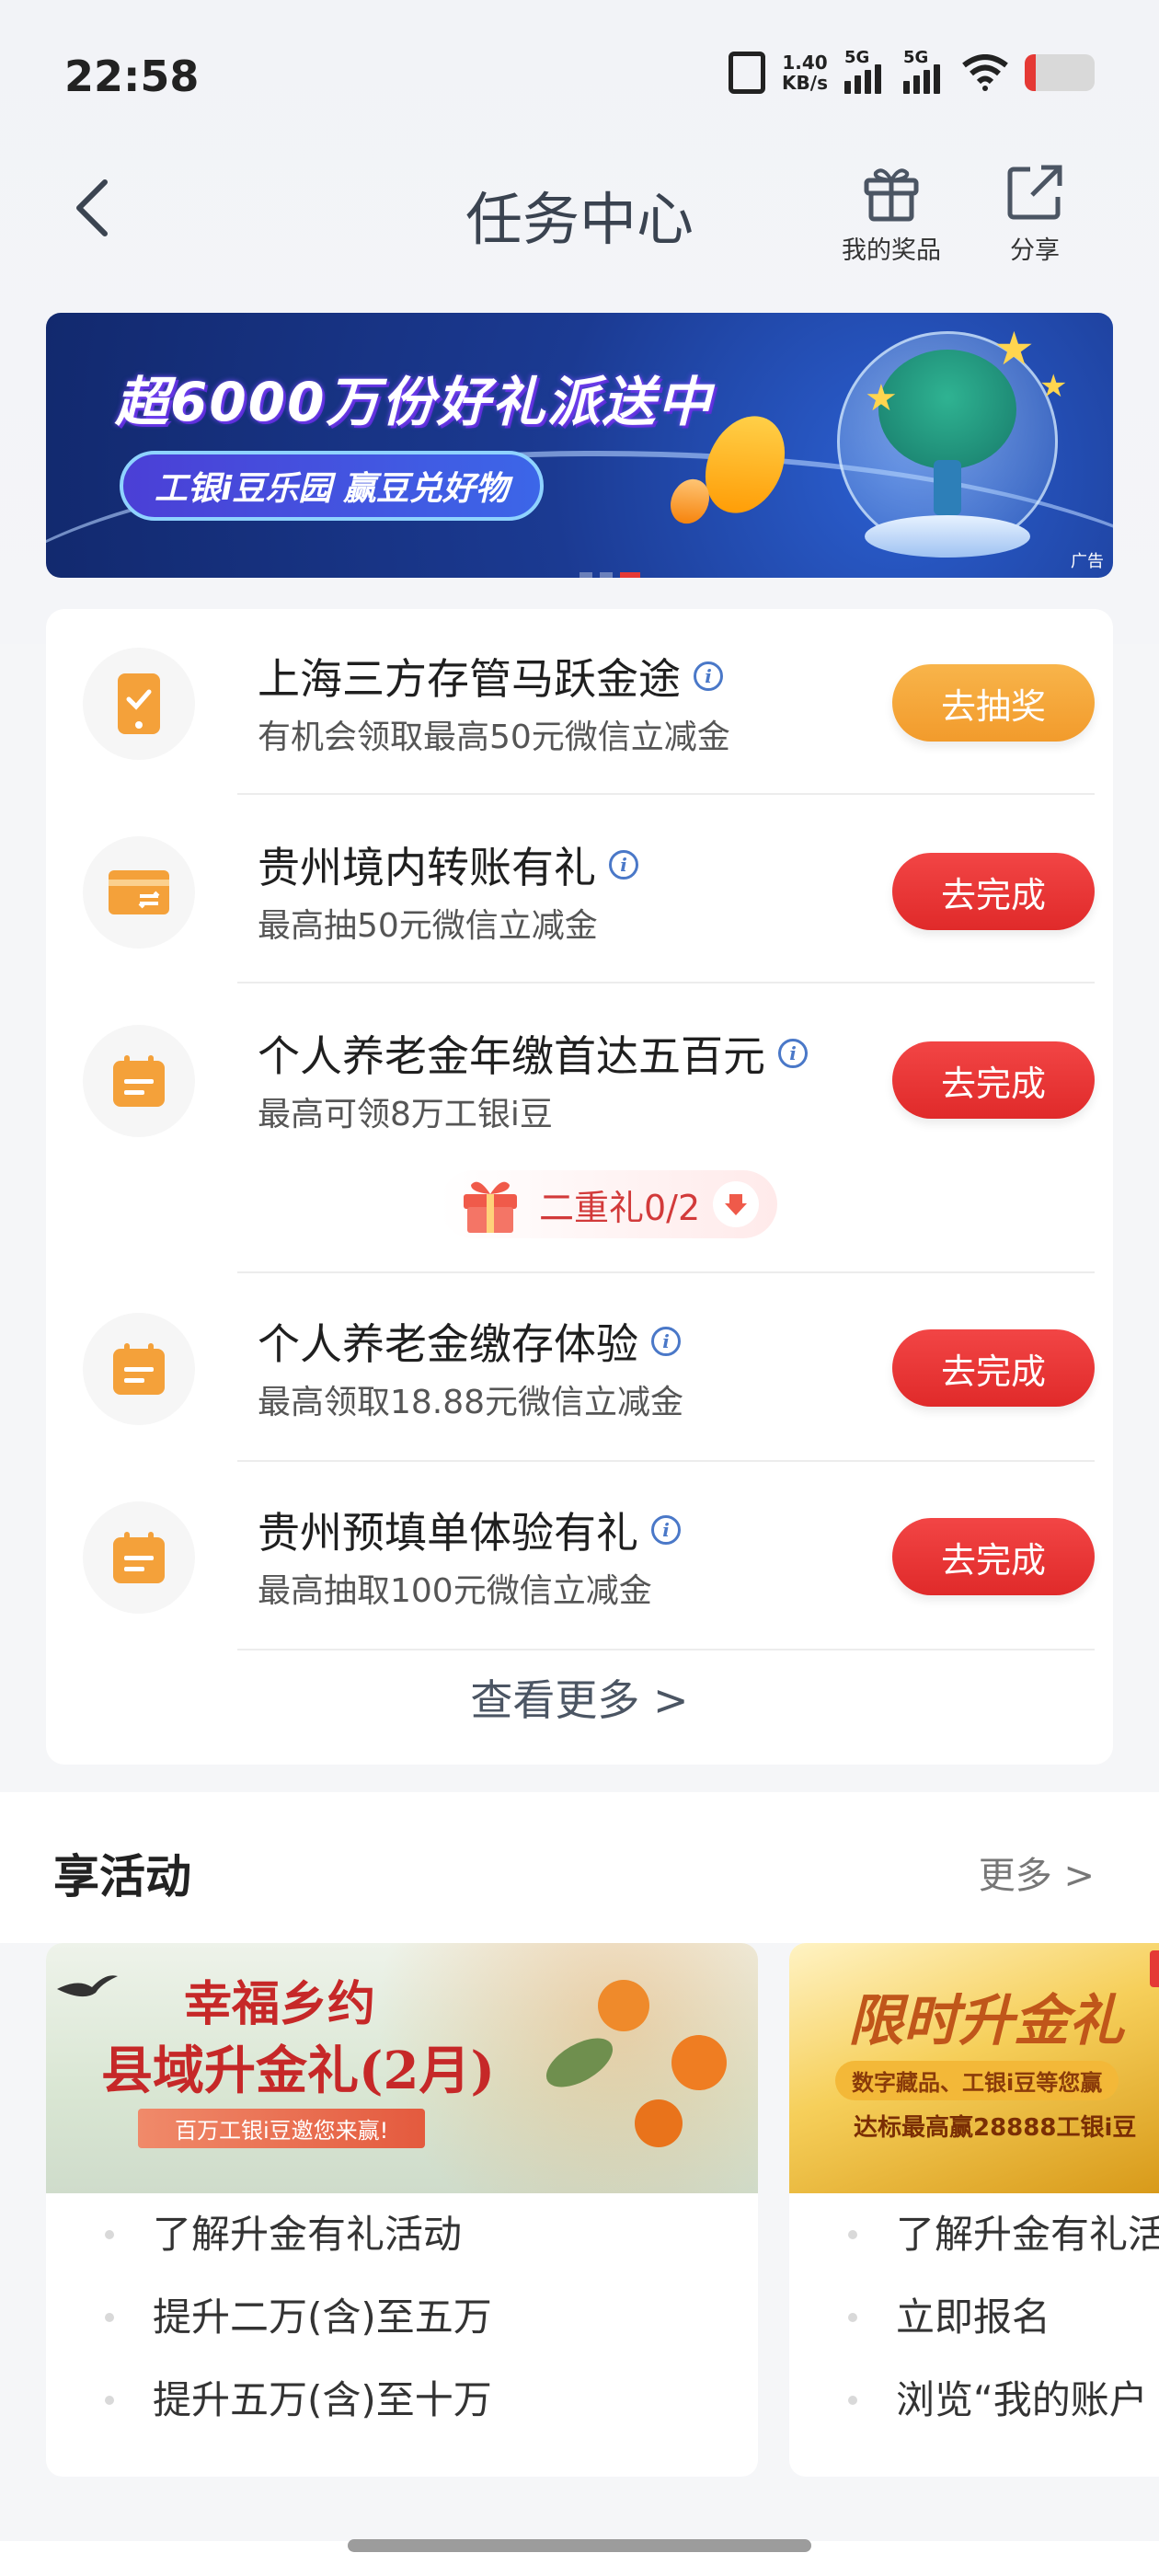 This screenshot has width=1159, height=2576. Describe the element at coordinates (132, 76) in the screenshot. I see `status-time: 22:58` at that location.